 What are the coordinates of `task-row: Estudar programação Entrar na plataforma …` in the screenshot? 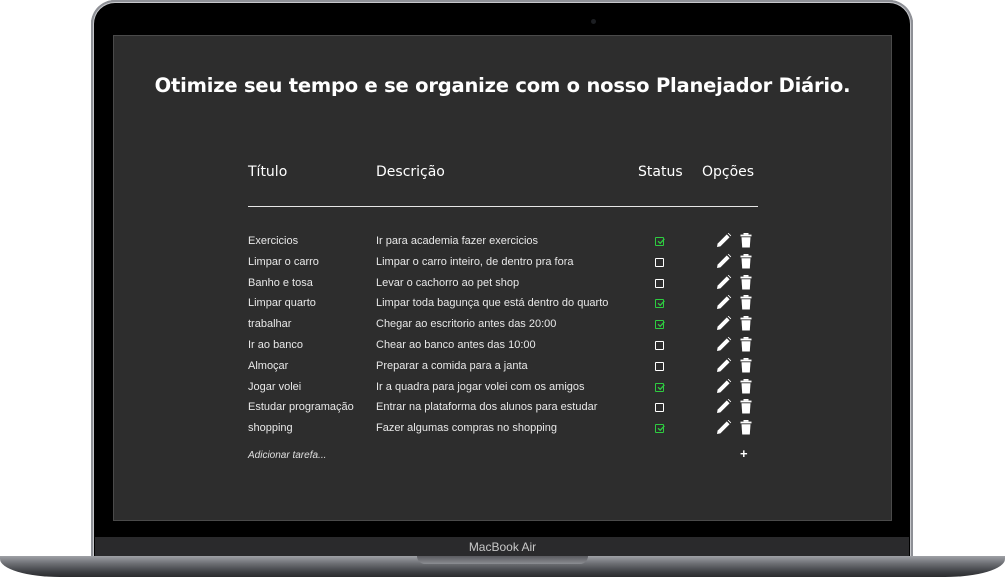 It's located at (502, 409).